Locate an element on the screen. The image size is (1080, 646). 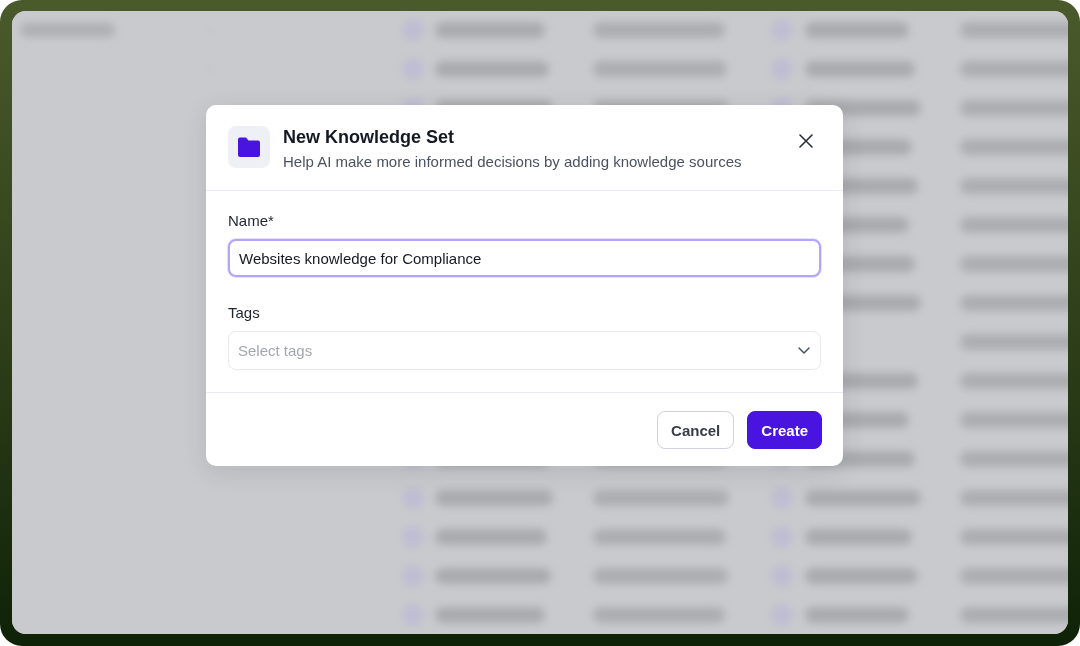
name-label: Name* is located at coordinates (251, 221).